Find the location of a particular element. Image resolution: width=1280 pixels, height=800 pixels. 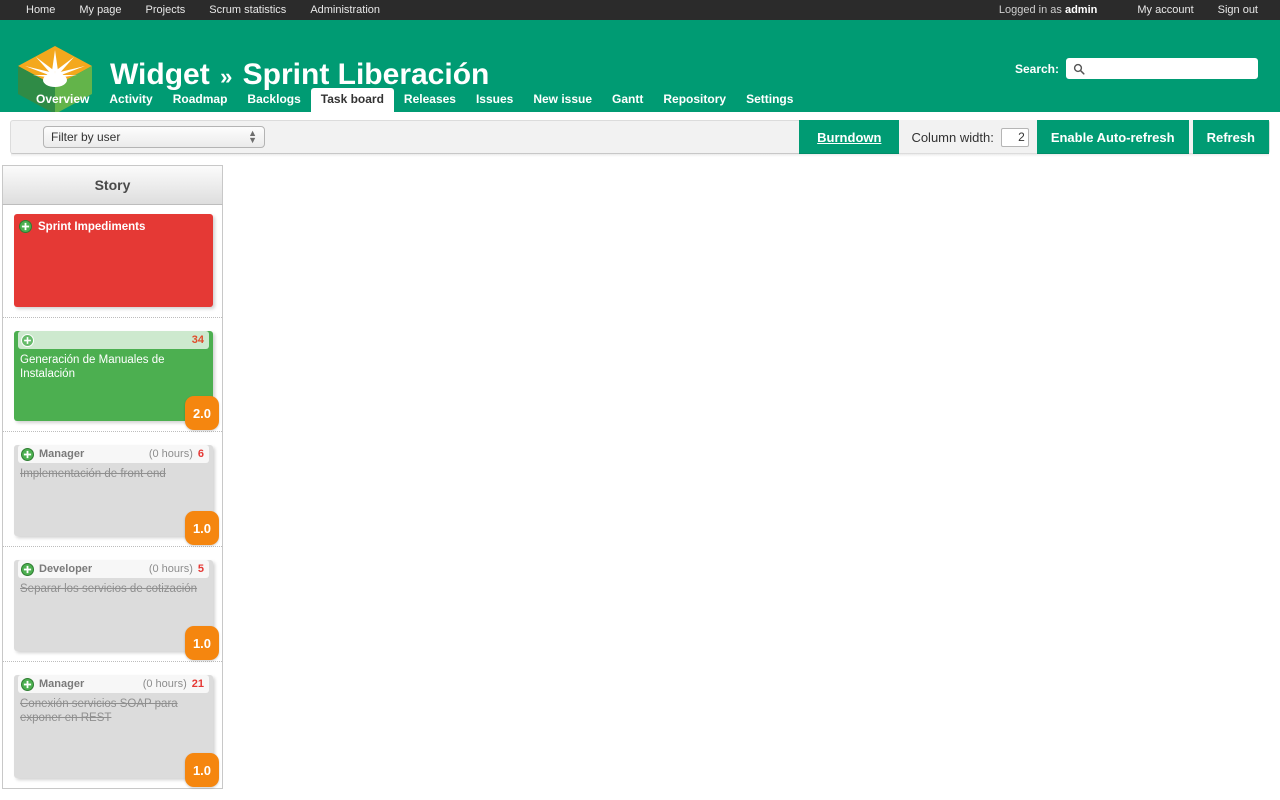

search-box is located at coordinates (1162, 68).